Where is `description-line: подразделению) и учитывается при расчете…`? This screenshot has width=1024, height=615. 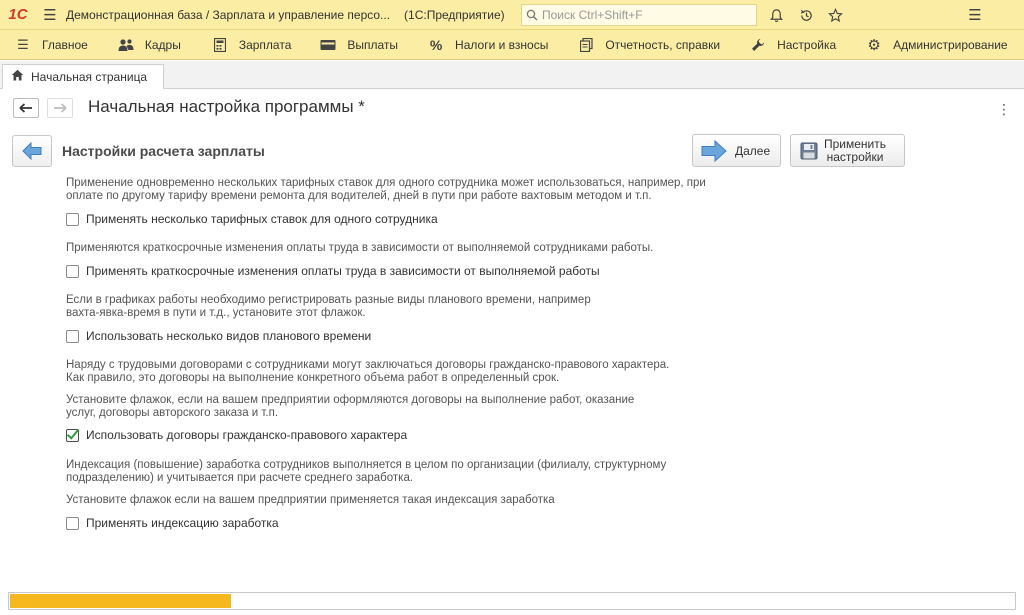 description-line: подразделению) и учитывается при расчете… is located at coordinates (240, 478).